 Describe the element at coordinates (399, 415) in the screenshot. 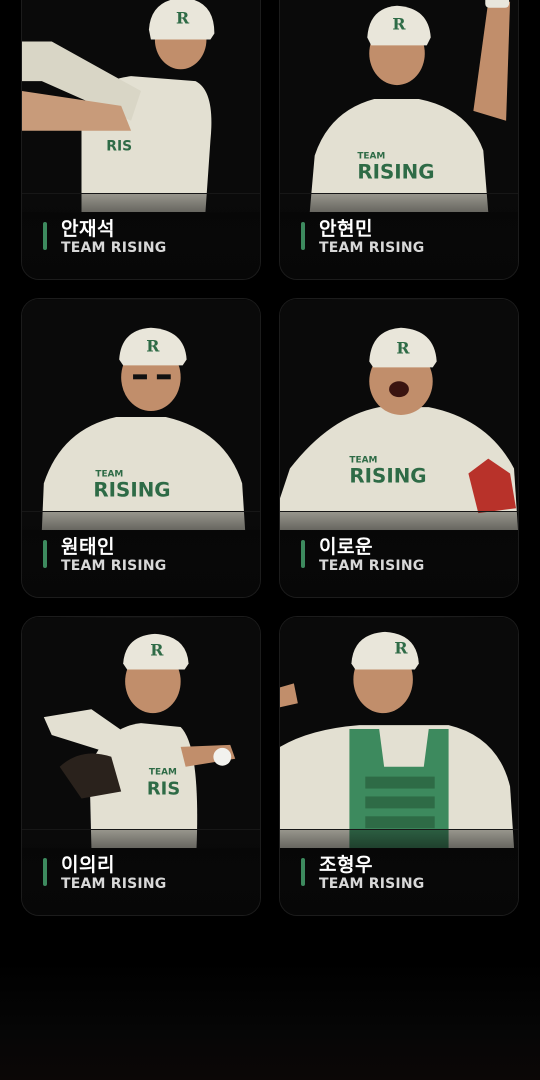

I see `player-shouting-photo: R TEAM RISING` at that location.